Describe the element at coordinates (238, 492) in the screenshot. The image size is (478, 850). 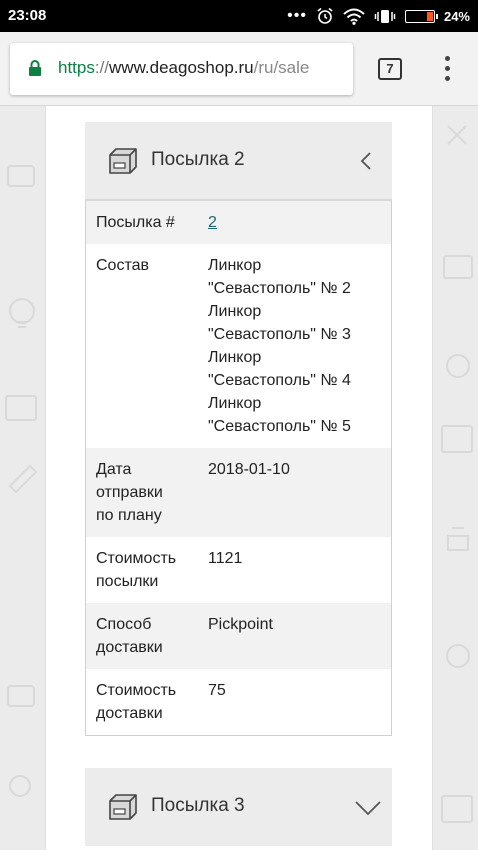
I see `table-row: Дата отправки по плану 2018-01-10` at that location.